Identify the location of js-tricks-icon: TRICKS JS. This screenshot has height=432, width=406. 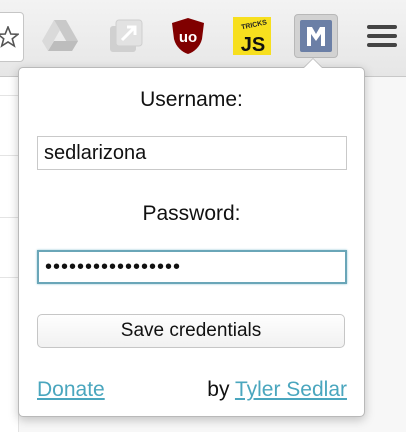
(252, 36).